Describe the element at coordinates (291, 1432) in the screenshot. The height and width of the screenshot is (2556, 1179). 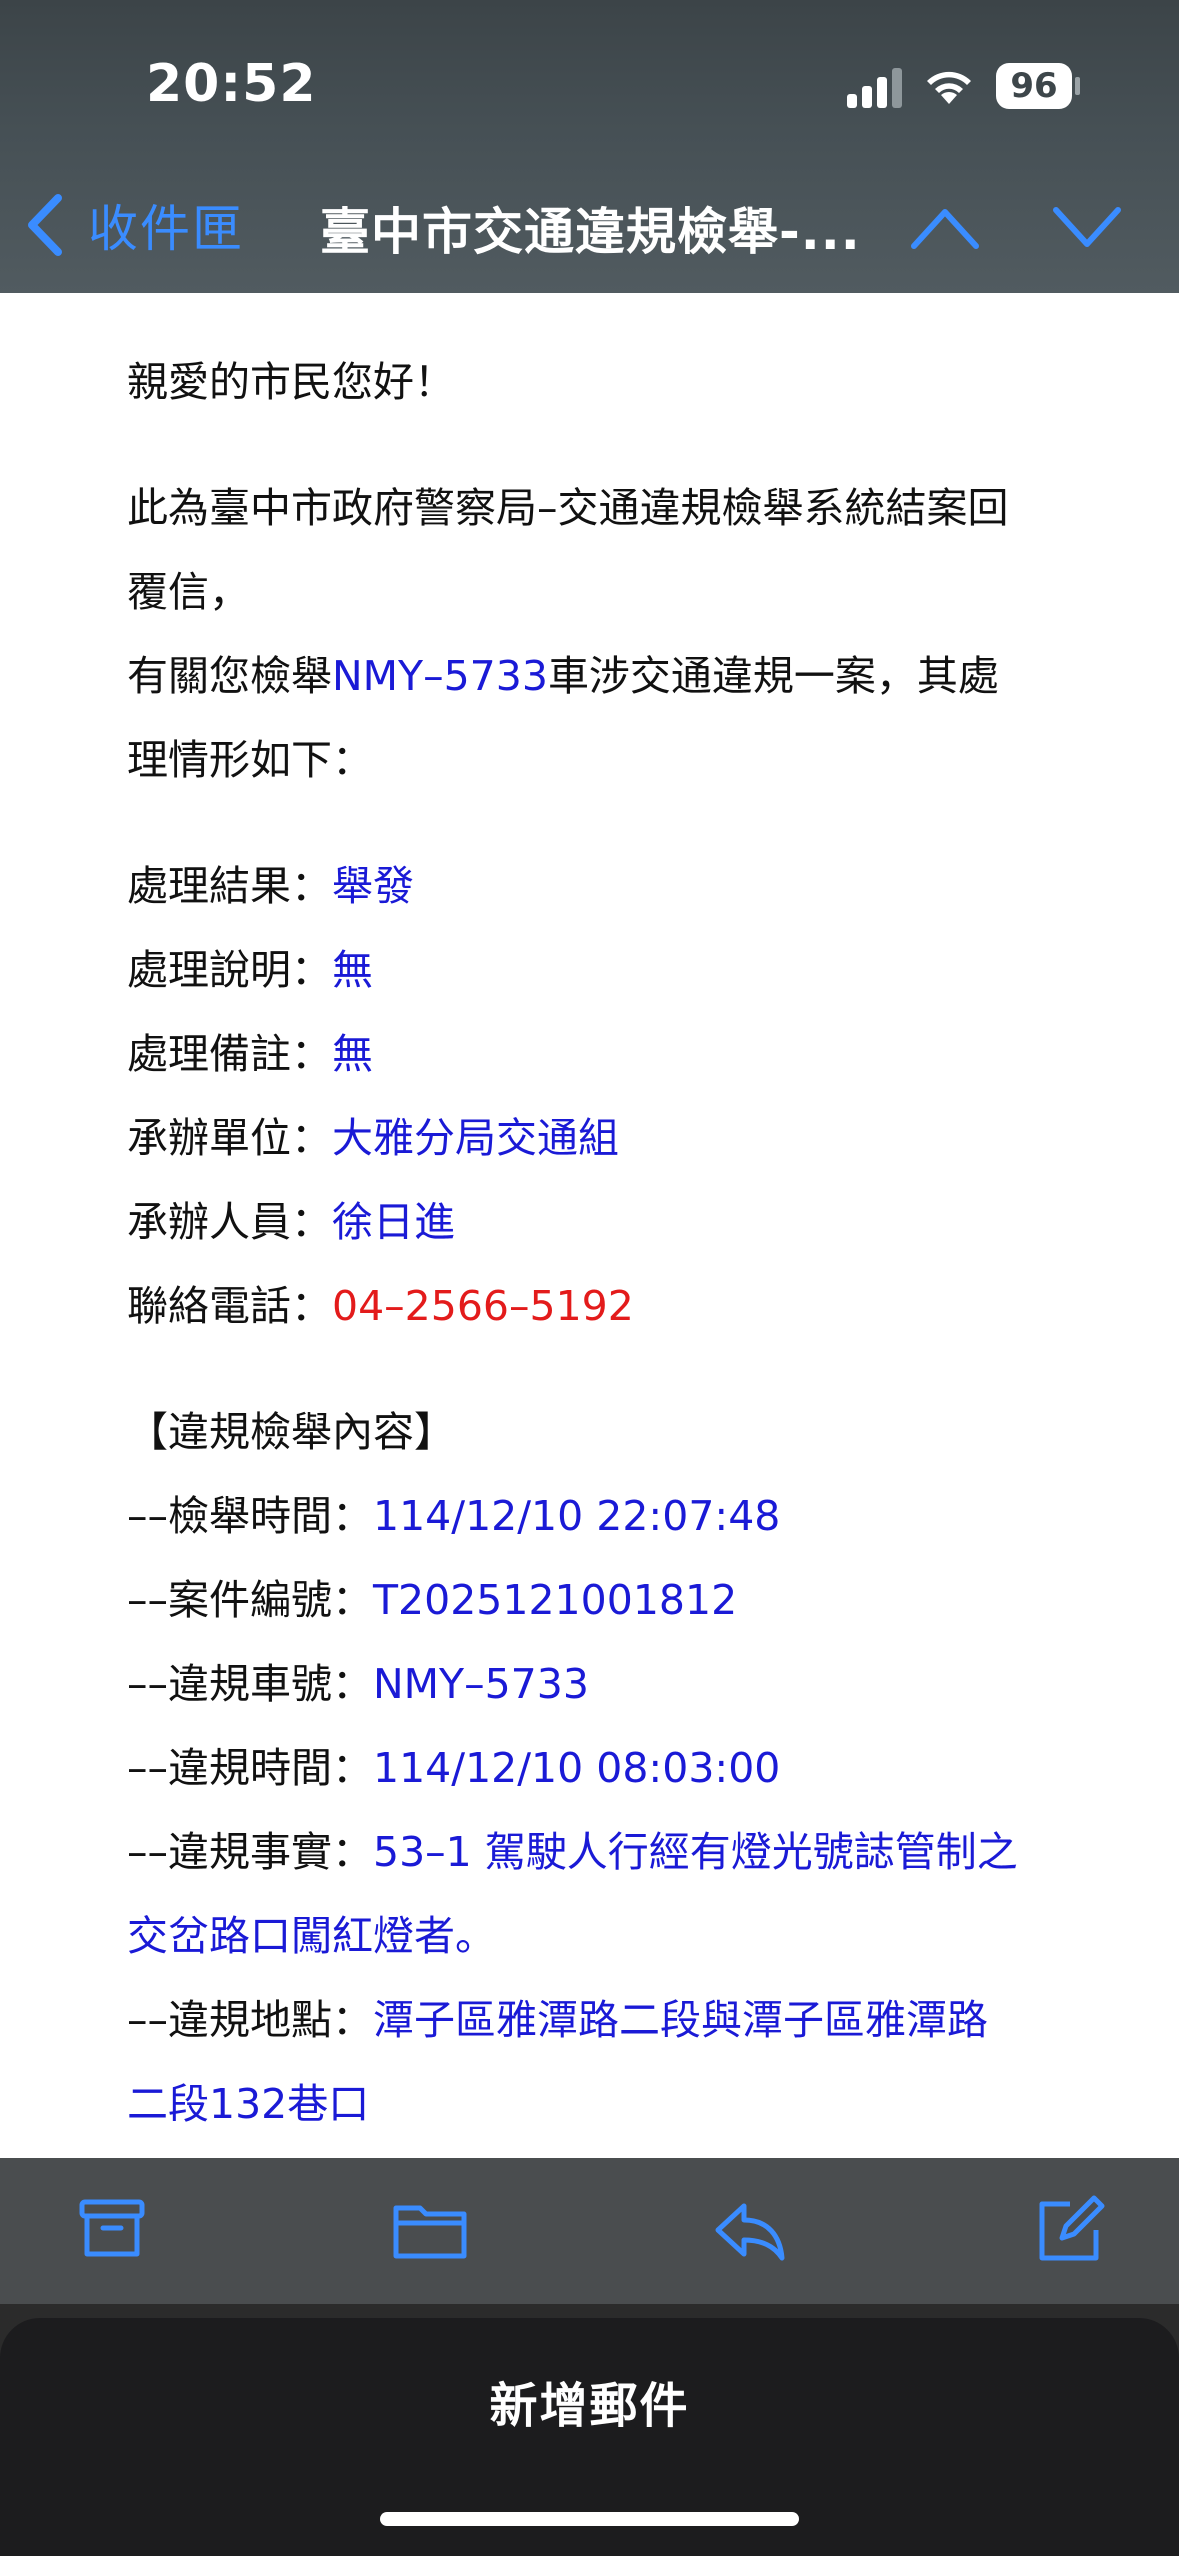
I see `section-title: 【違規檢舉內容】` at that location.